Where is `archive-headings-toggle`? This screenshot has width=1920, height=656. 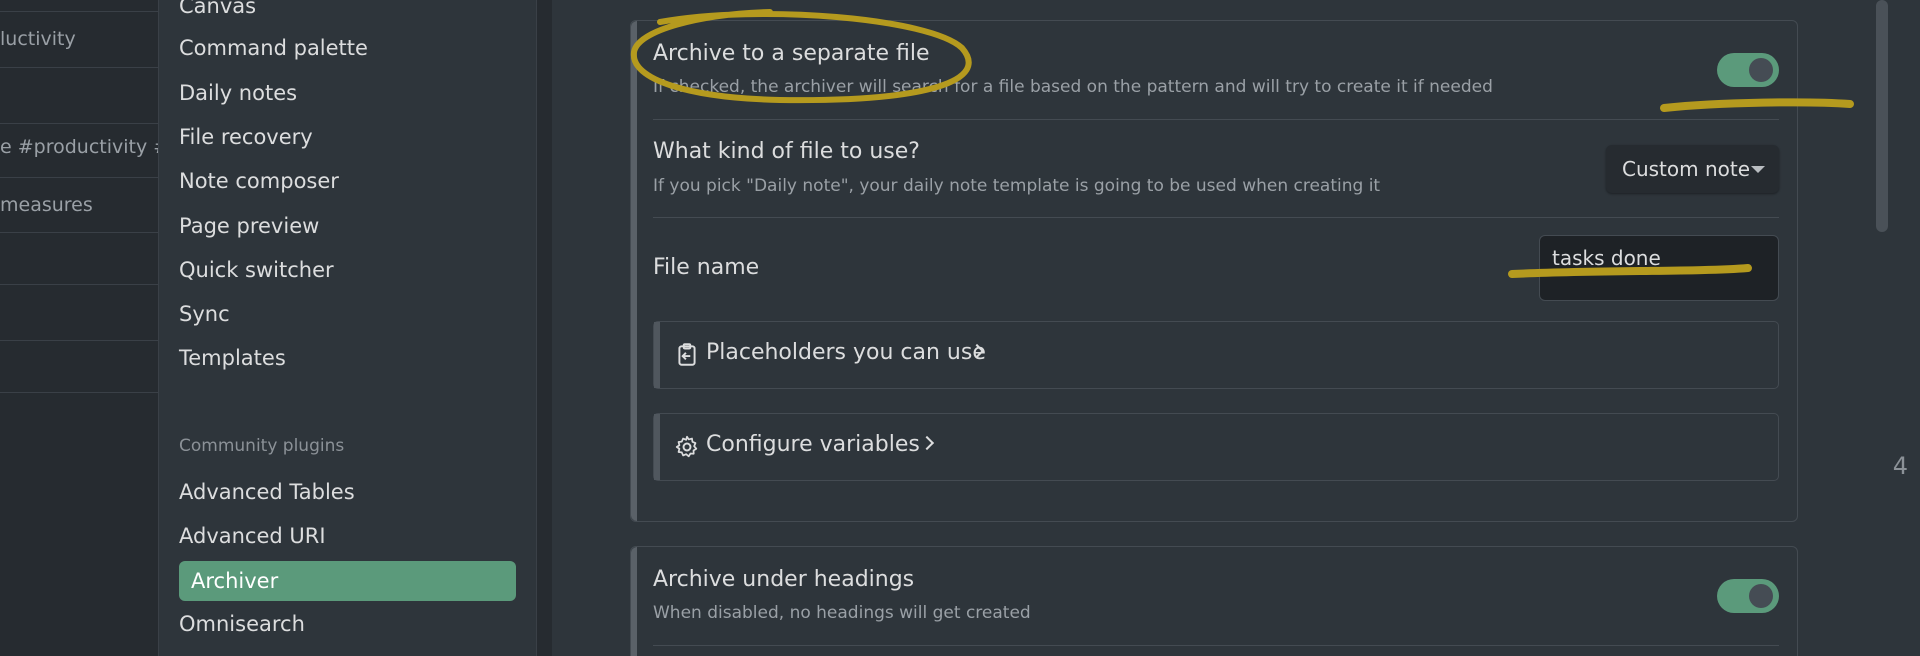 archive-headings-toggle is located at coordinates (1748, 596).